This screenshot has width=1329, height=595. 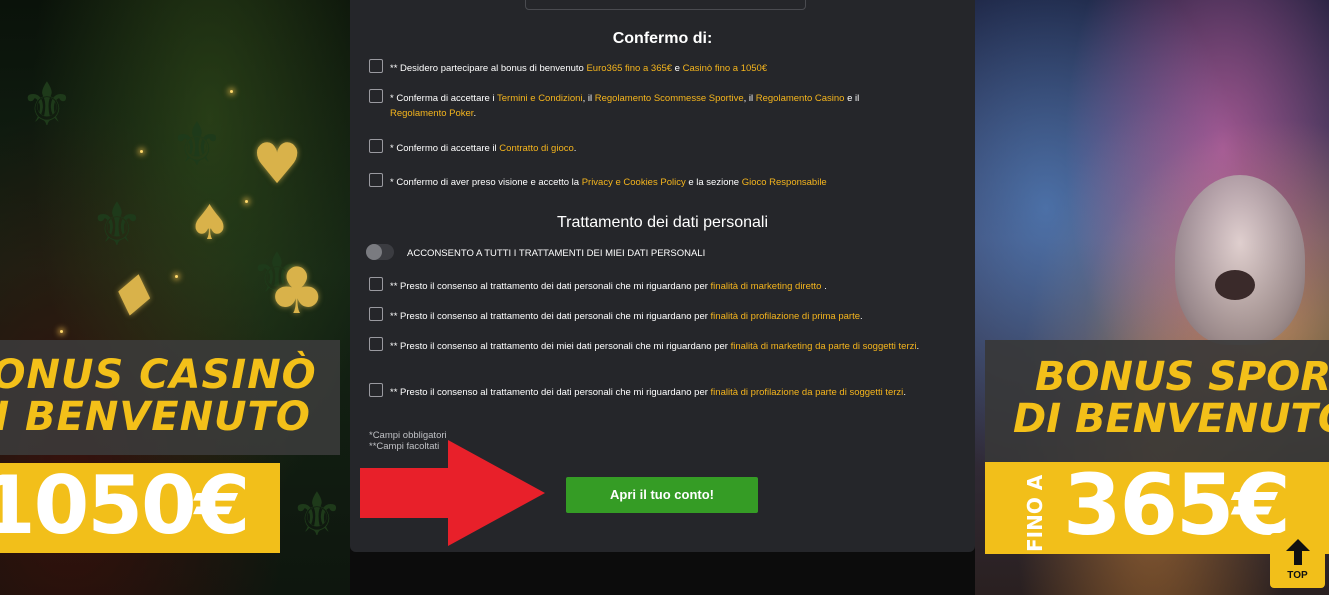 What do you see at coordinates (376, 96) in the screenshot?
I see `terms-checkbox` at bounding box center [376, 96].